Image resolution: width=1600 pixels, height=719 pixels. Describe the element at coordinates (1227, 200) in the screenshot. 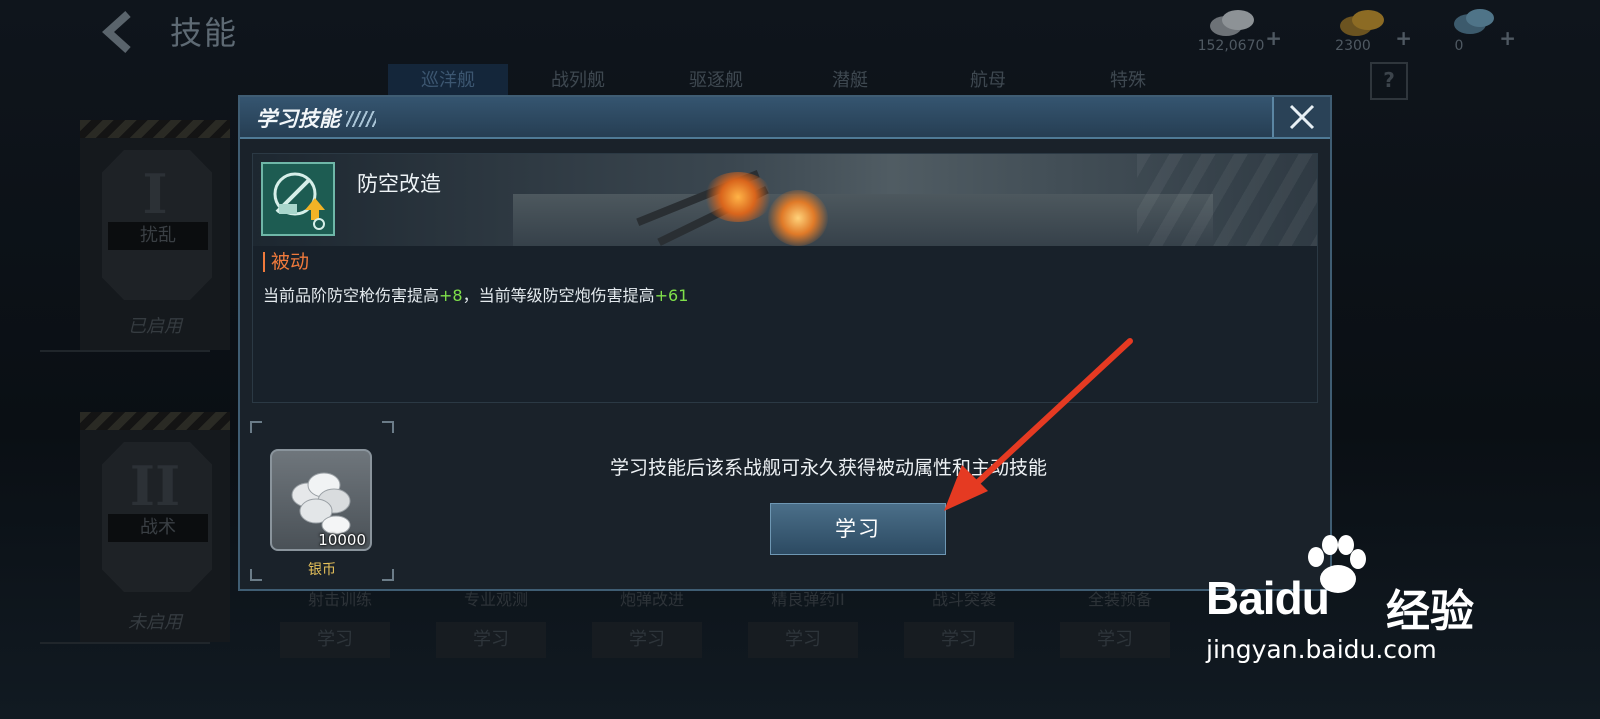

I see `banner-stripes` at that location.